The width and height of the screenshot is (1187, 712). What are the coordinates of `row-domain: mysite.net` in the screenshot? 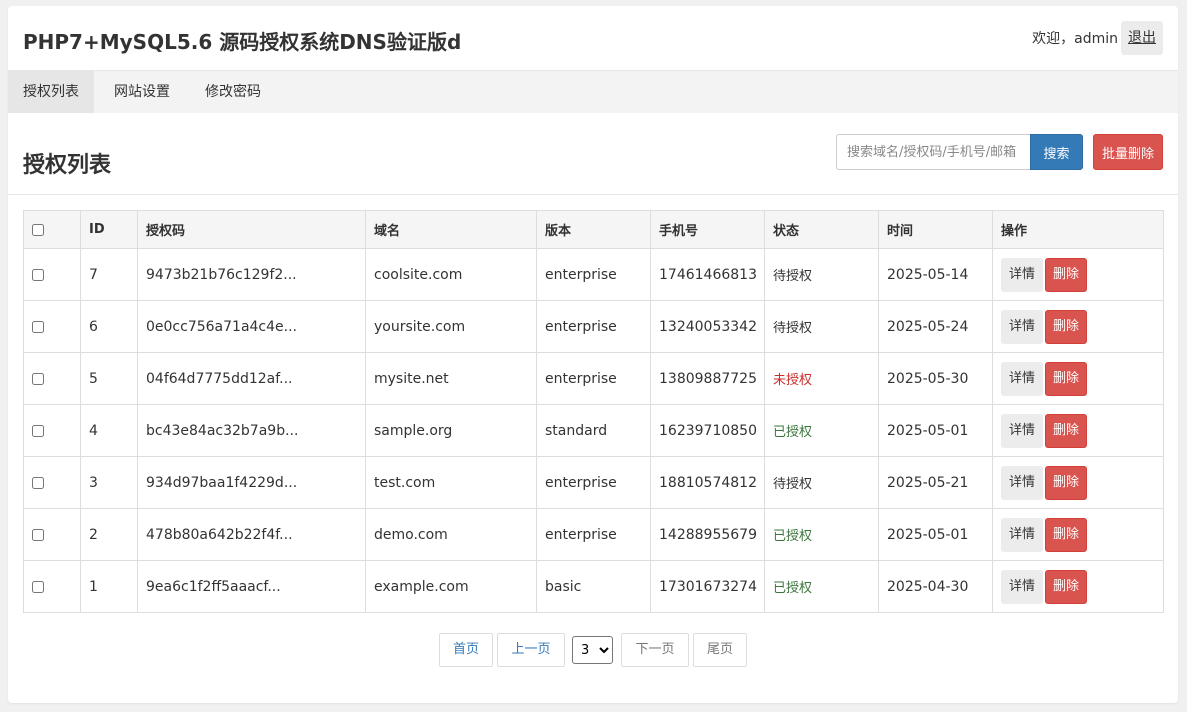 It's located at (451, 378).